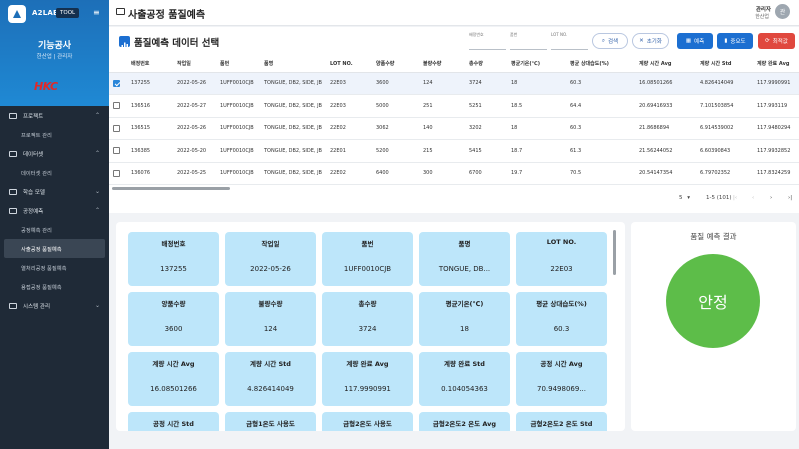 The image size is (799, 449). Describe the element at coordinates (54, 210) in the screenshot. I see `nav-group-process: 공정예측 ⌃` at that location.